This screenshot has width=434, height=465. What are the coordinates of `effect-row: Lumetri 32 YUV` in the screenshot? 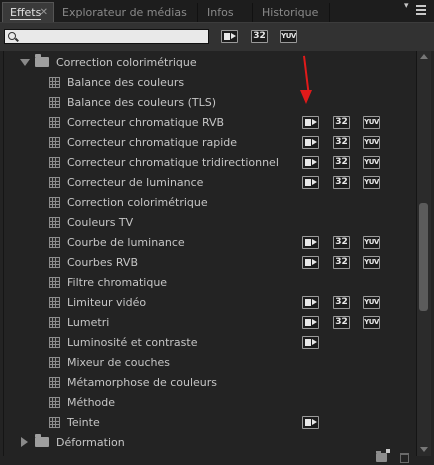 It's located at (210, 323).